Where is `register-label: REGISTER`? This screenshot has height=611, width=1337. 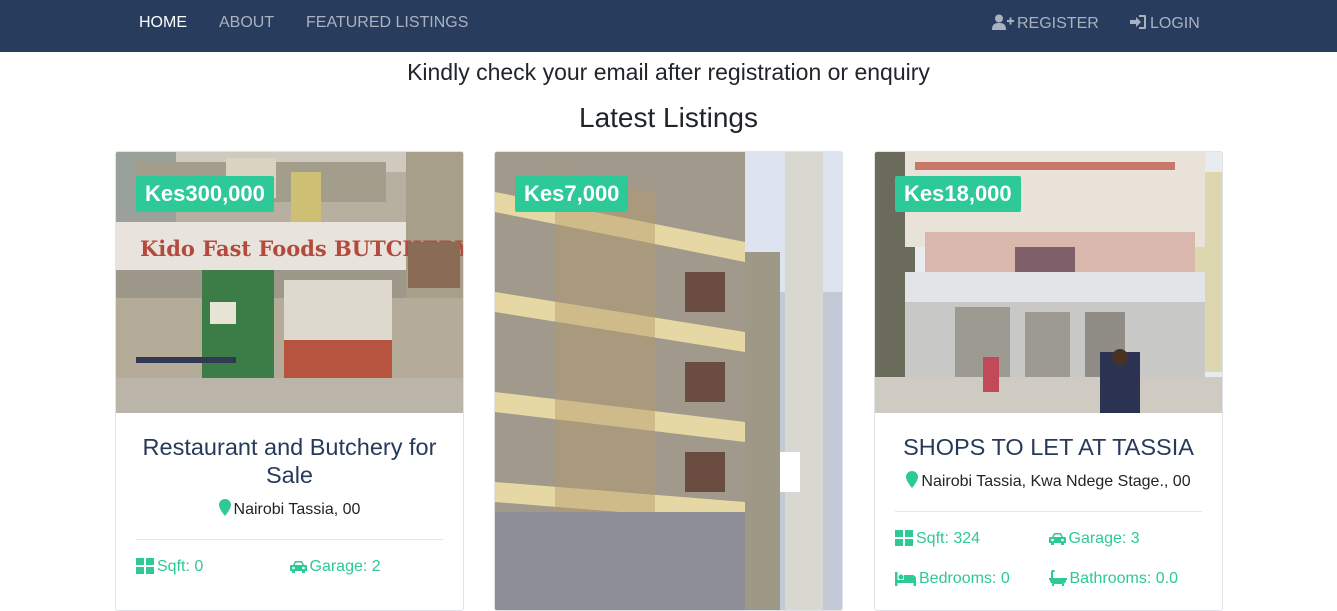
register-label: REGISTER is located at coordinates (1058, 23).